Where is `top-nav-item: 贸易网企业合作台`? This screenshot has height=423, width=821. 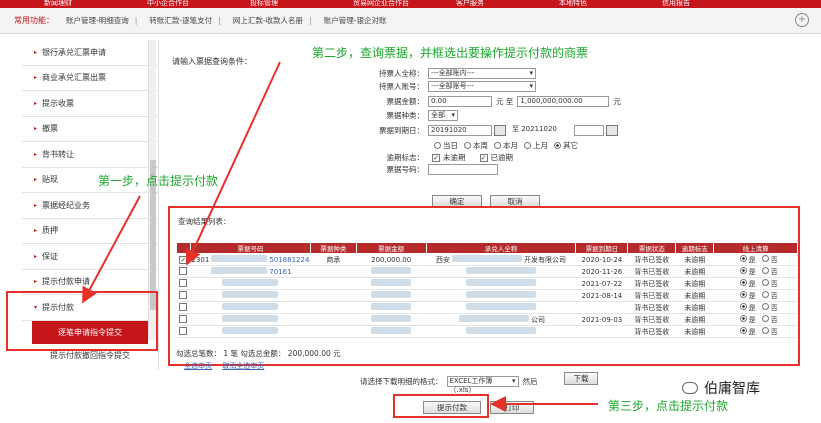 top-nav-item: 贸易网企业合作台 is located at coordinates (360, 4).